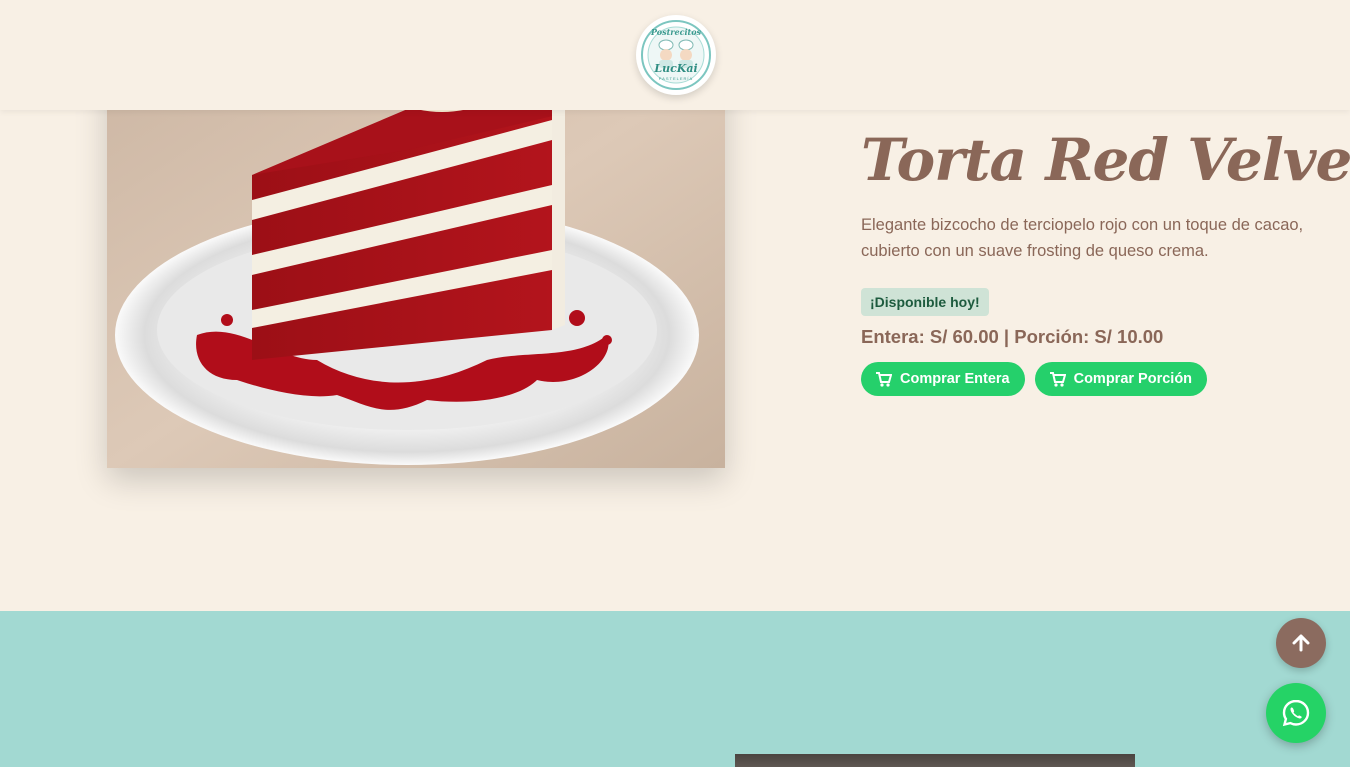  I want to click on site-header: Postrecitos LucKai PASTELERÍA, so click(675, 55).